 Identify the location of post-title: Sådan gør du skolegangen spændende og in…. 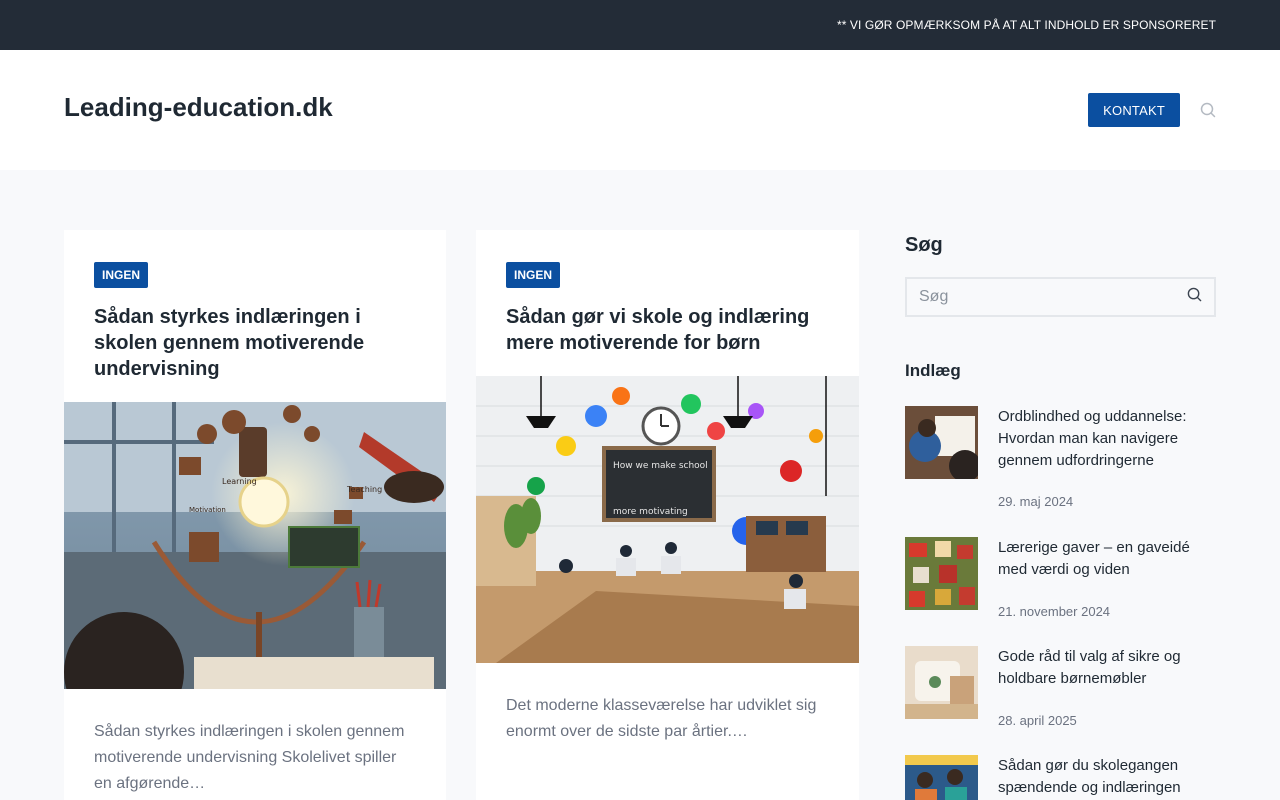
(1107, 777).